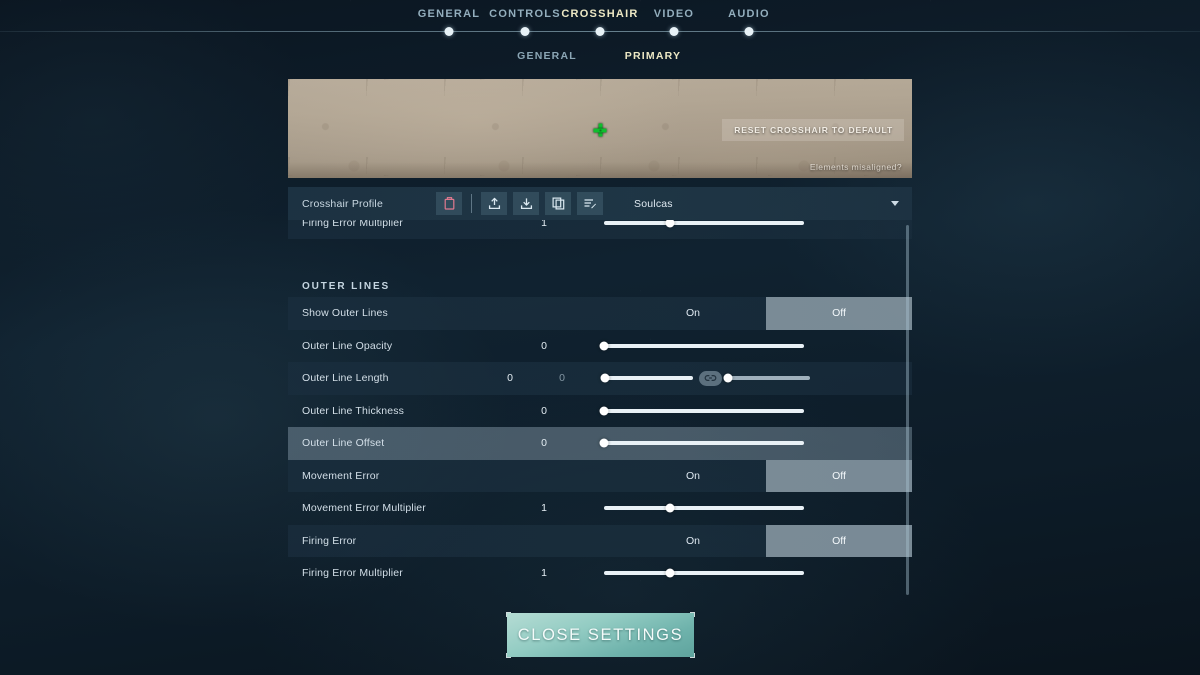 Image resolution: width=1200 pixels, height=675 pixels. Describe the element at coordinates (343, 443) in the screenshot. I see `settings-row-label: Outer Line Offset` at that location.